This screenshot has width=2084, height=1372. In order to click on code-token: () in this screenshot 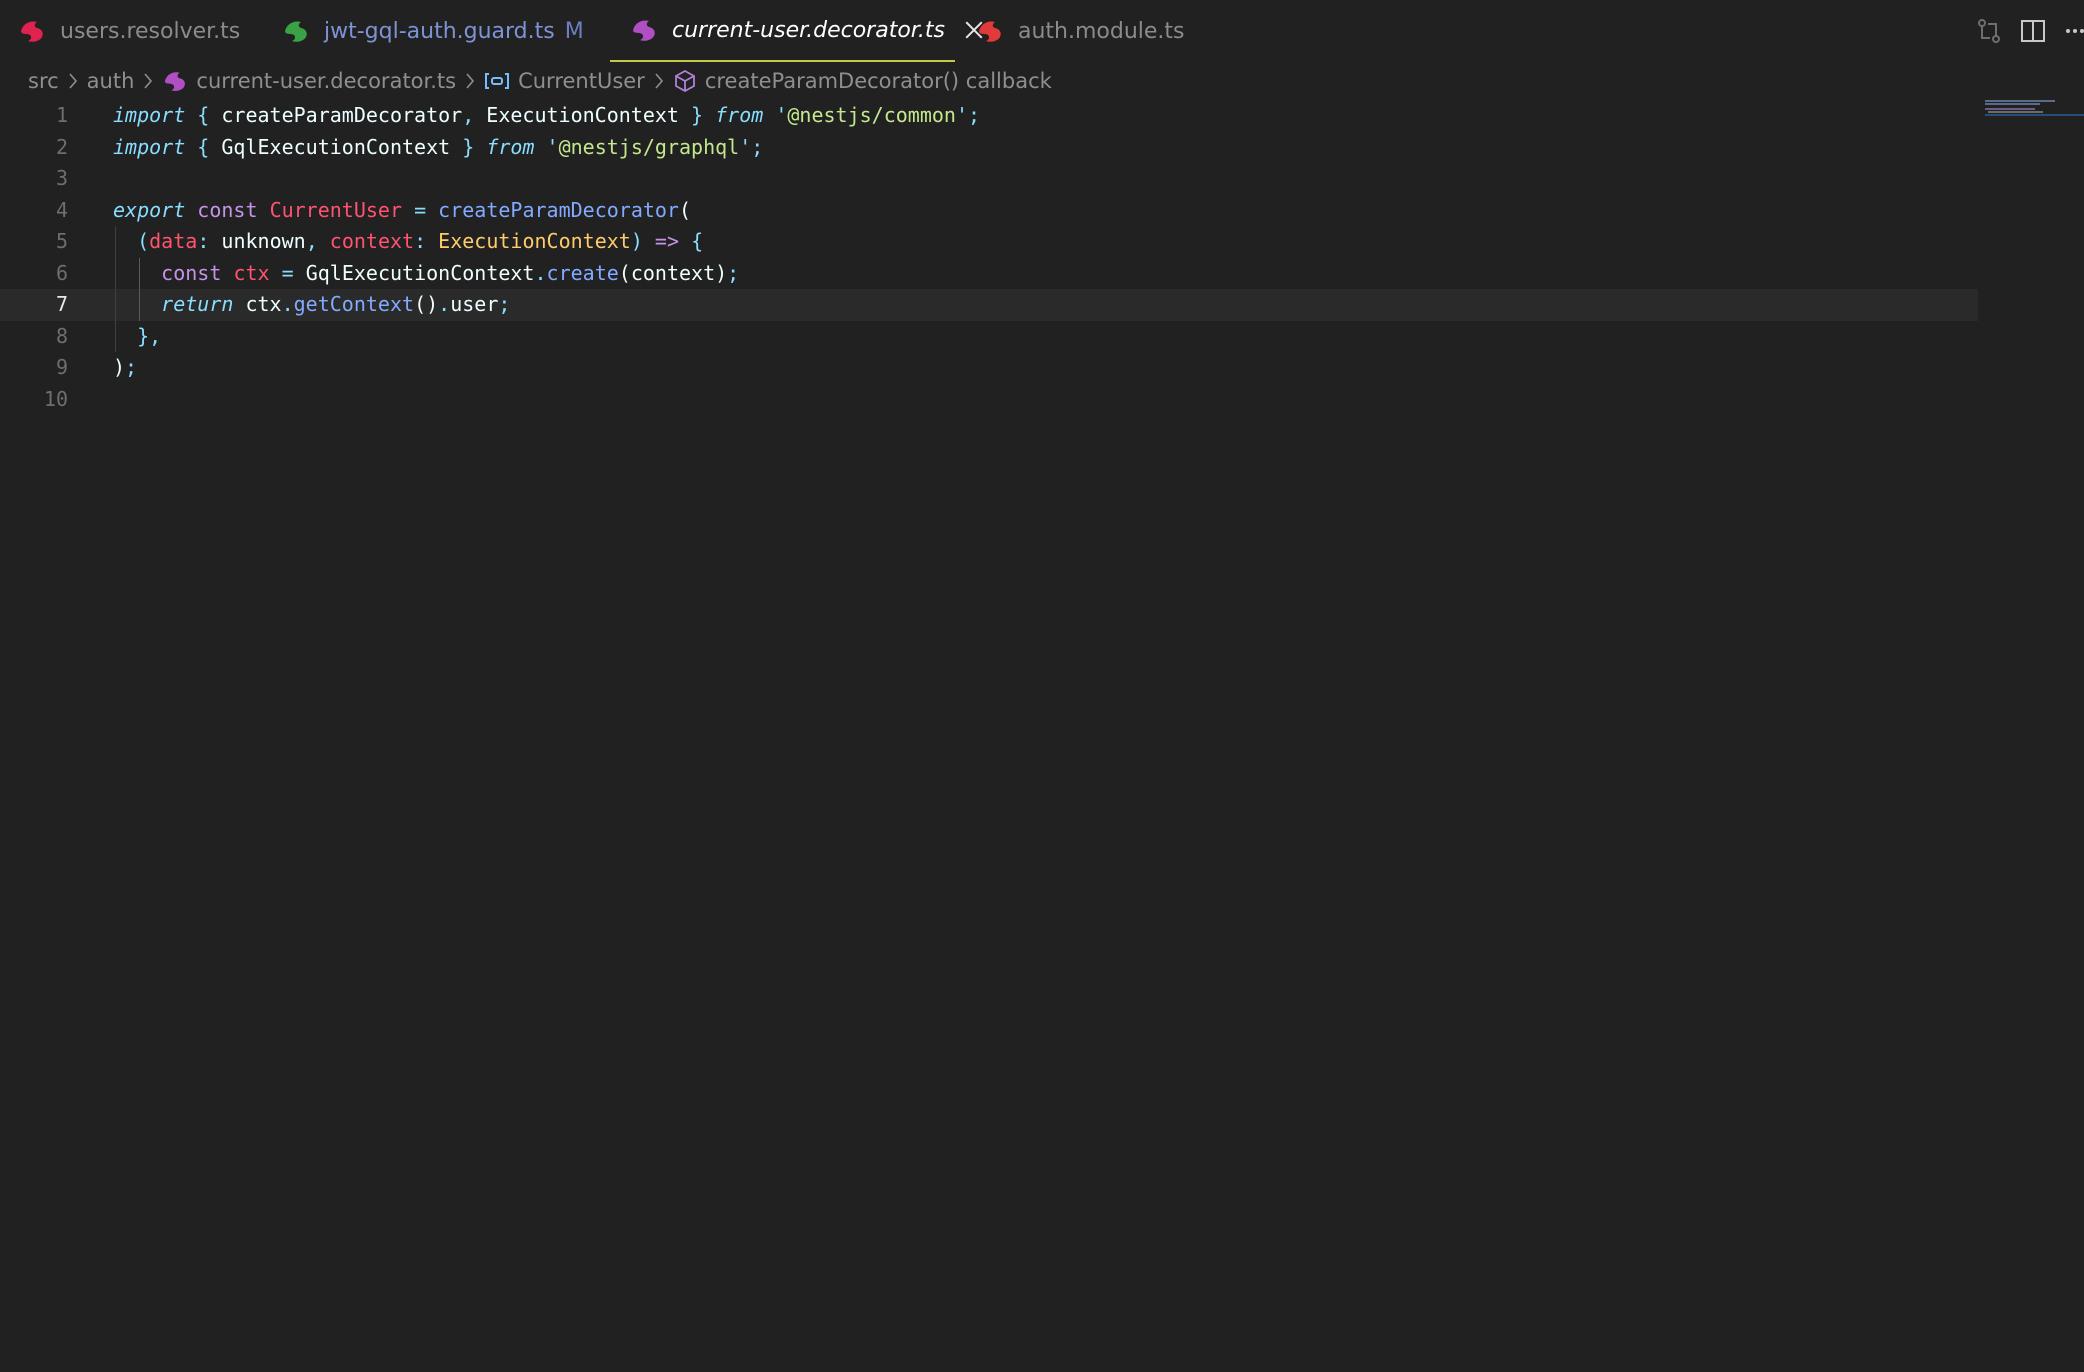, I will do `click(426, 304)`.